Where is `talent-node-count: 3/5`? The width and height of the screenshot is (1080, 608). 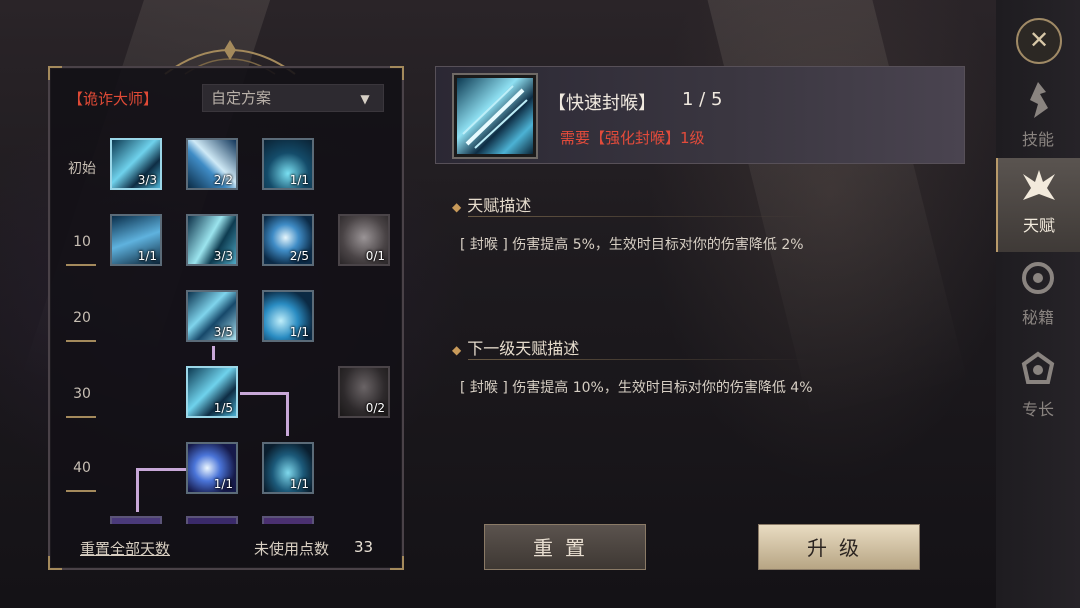 talent-node-count: 3/5 is located at coordinates (223, 332).